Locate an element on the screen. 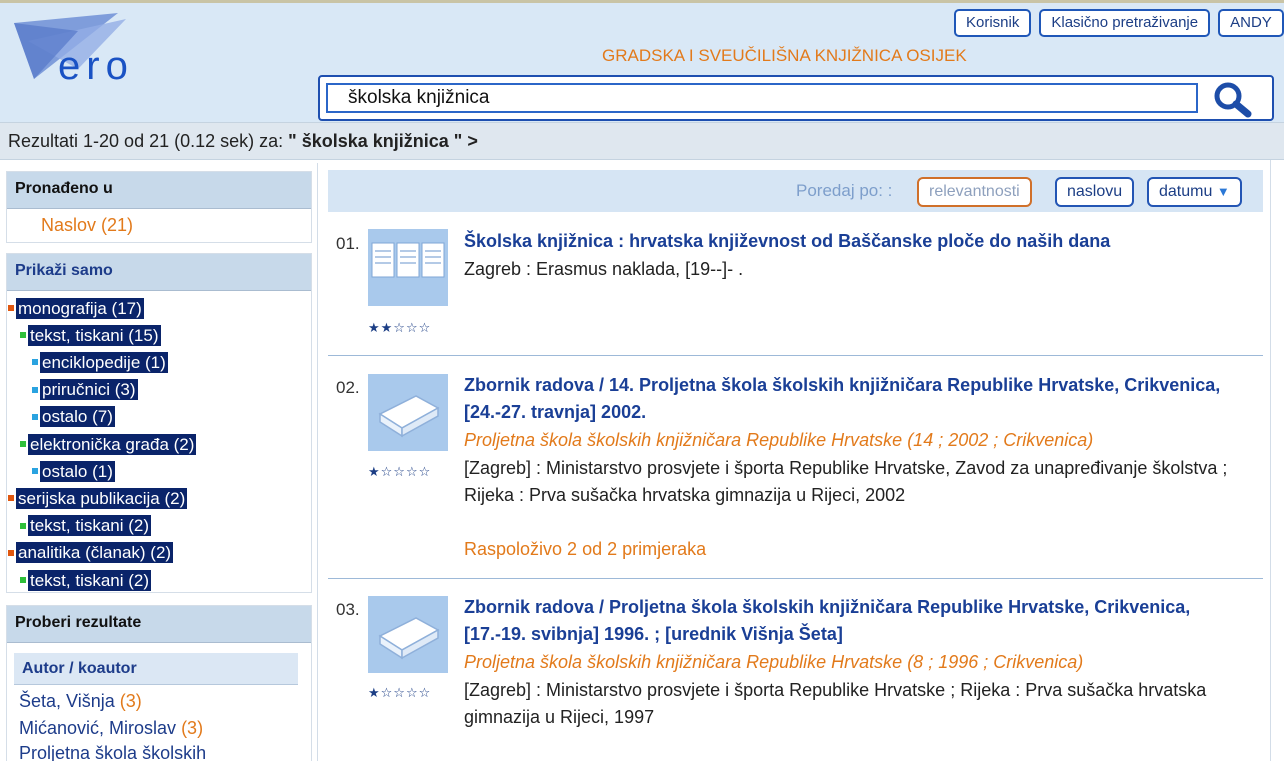  facet-label: serijska publikacija (2) is located at coordinates (102, 498).